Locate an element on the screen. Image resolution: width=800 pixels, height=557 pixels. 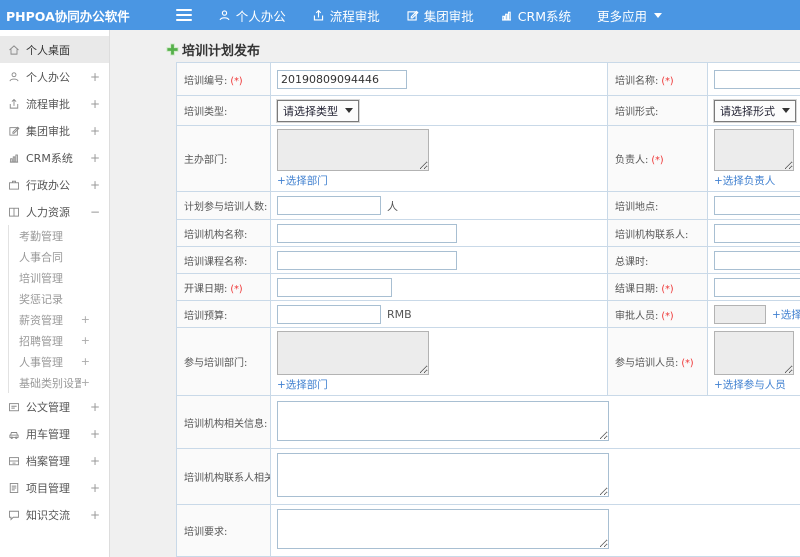
book-icon is located at coordinates (14, 212).